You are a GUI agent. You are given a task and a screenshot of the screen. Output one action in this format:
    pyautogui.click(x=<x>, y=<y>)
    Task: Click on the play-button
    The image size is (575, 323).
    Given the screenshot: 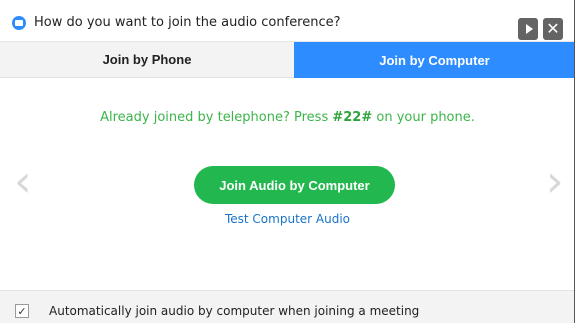 What is the action you would take?
    pyautogui.click(x=528, y=29)
    